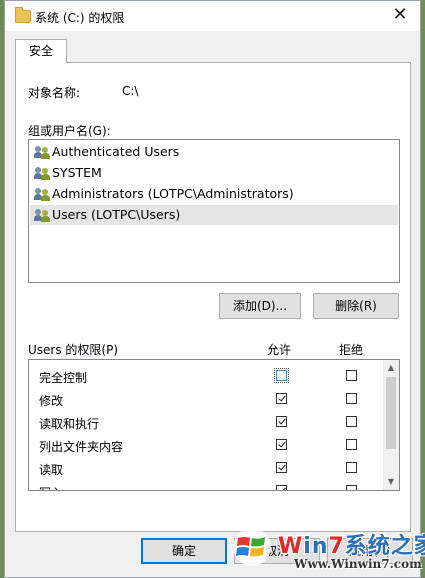 The height and width of the screenshot is (578, 425). Describe the element at coordinates (252, 547) in the screenshot. I see `windows-logo-icon` at that location.